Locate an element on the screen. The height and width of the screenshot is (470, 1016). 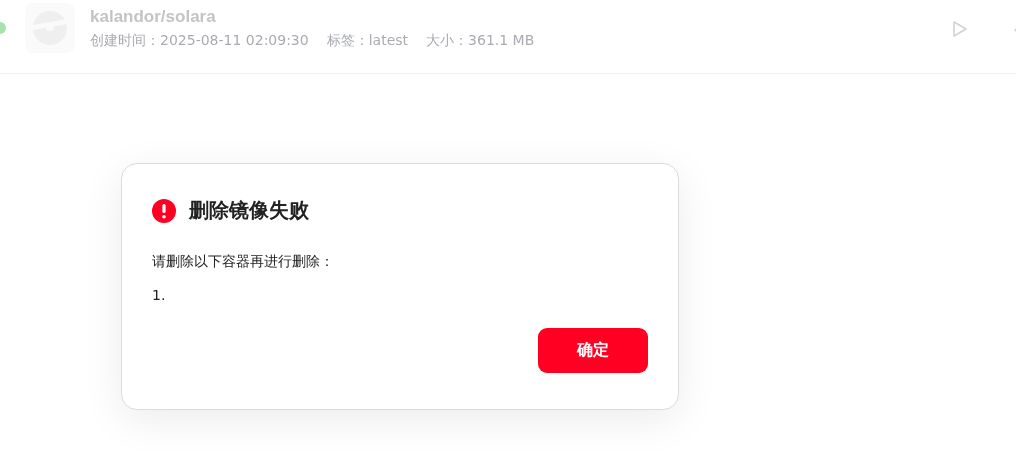
dialog-message: 请删除以下容器再进行删除： is located at coordinates (243, 262).